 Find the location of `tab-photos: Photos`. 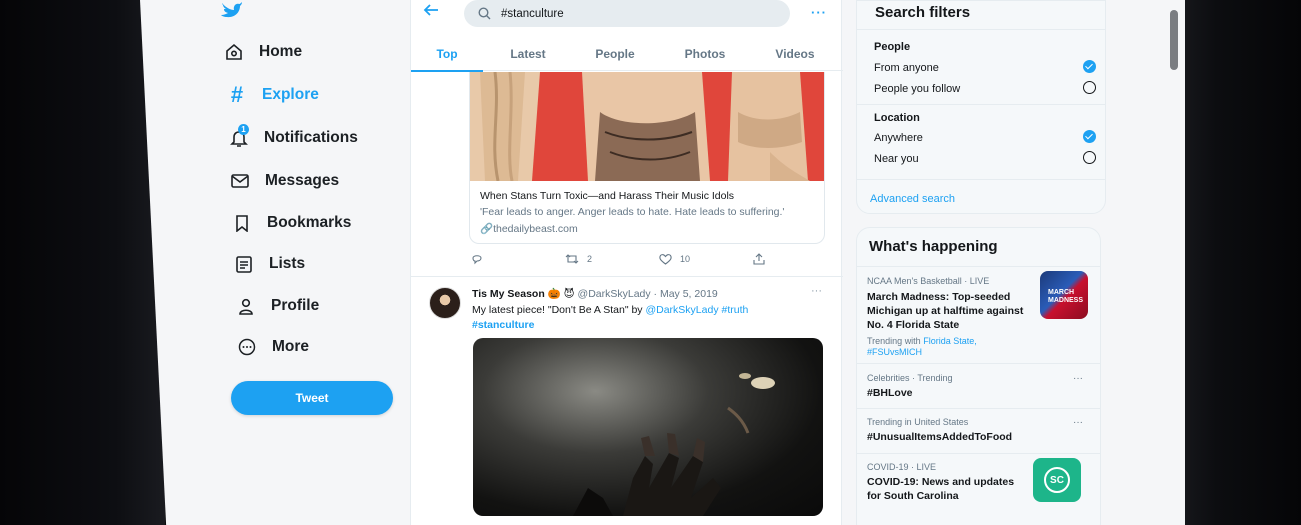

tab-photos: Photos is located at coordinates (705, 53).